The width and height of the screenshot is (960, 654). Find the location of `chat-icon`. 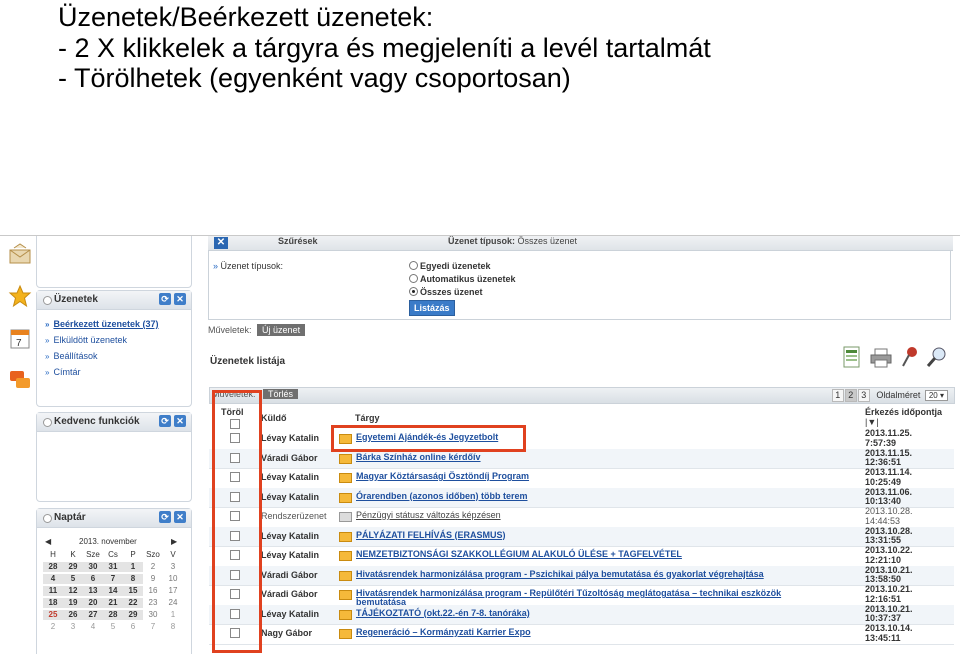

chat-icon is located at coordinates (20, 380).